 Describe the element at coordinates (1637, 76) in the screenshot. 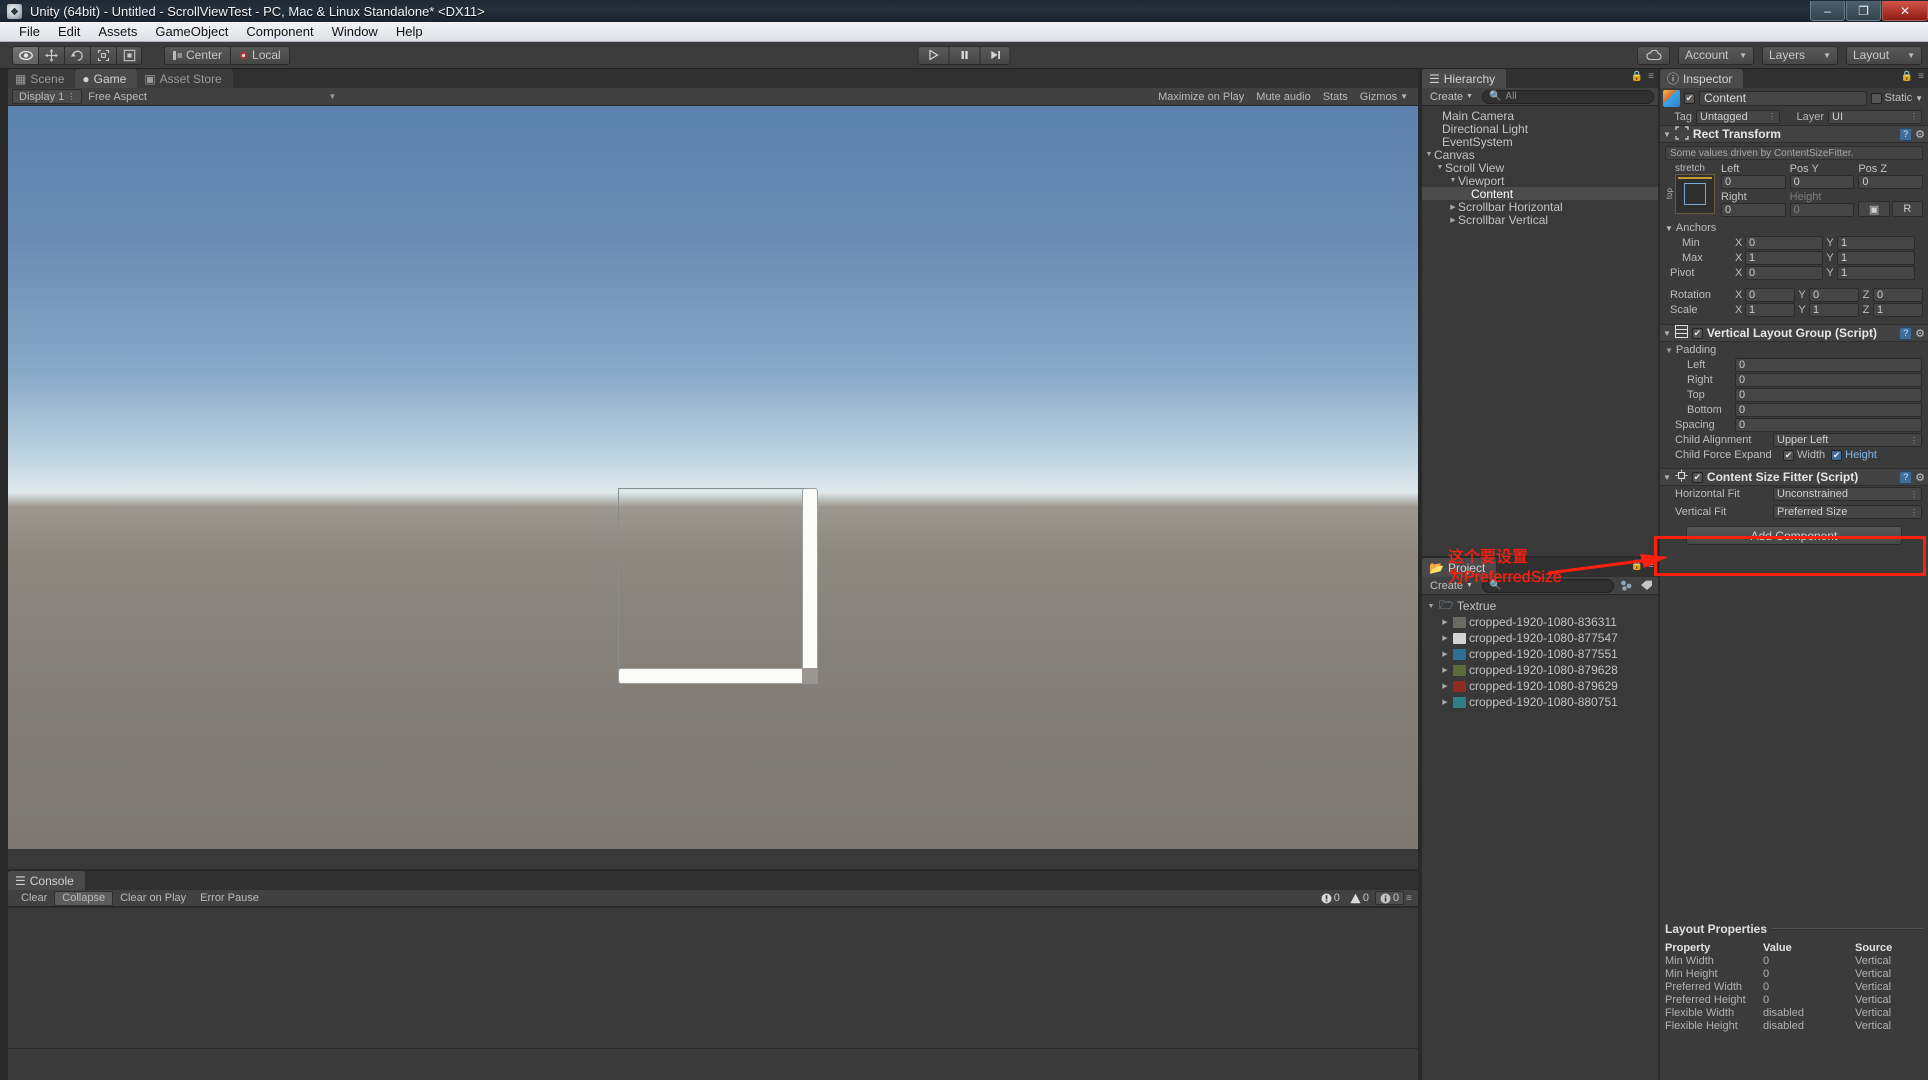

I see `lock-icon: 🔒` at that location.